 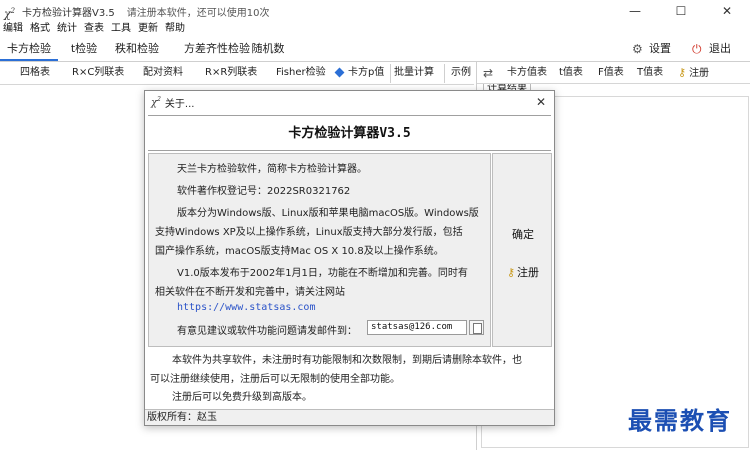 What do you see at coordinates (10, 14) in the screenshot?
I see `app-chi-icon: χ2` at bounding box center [10, 14].